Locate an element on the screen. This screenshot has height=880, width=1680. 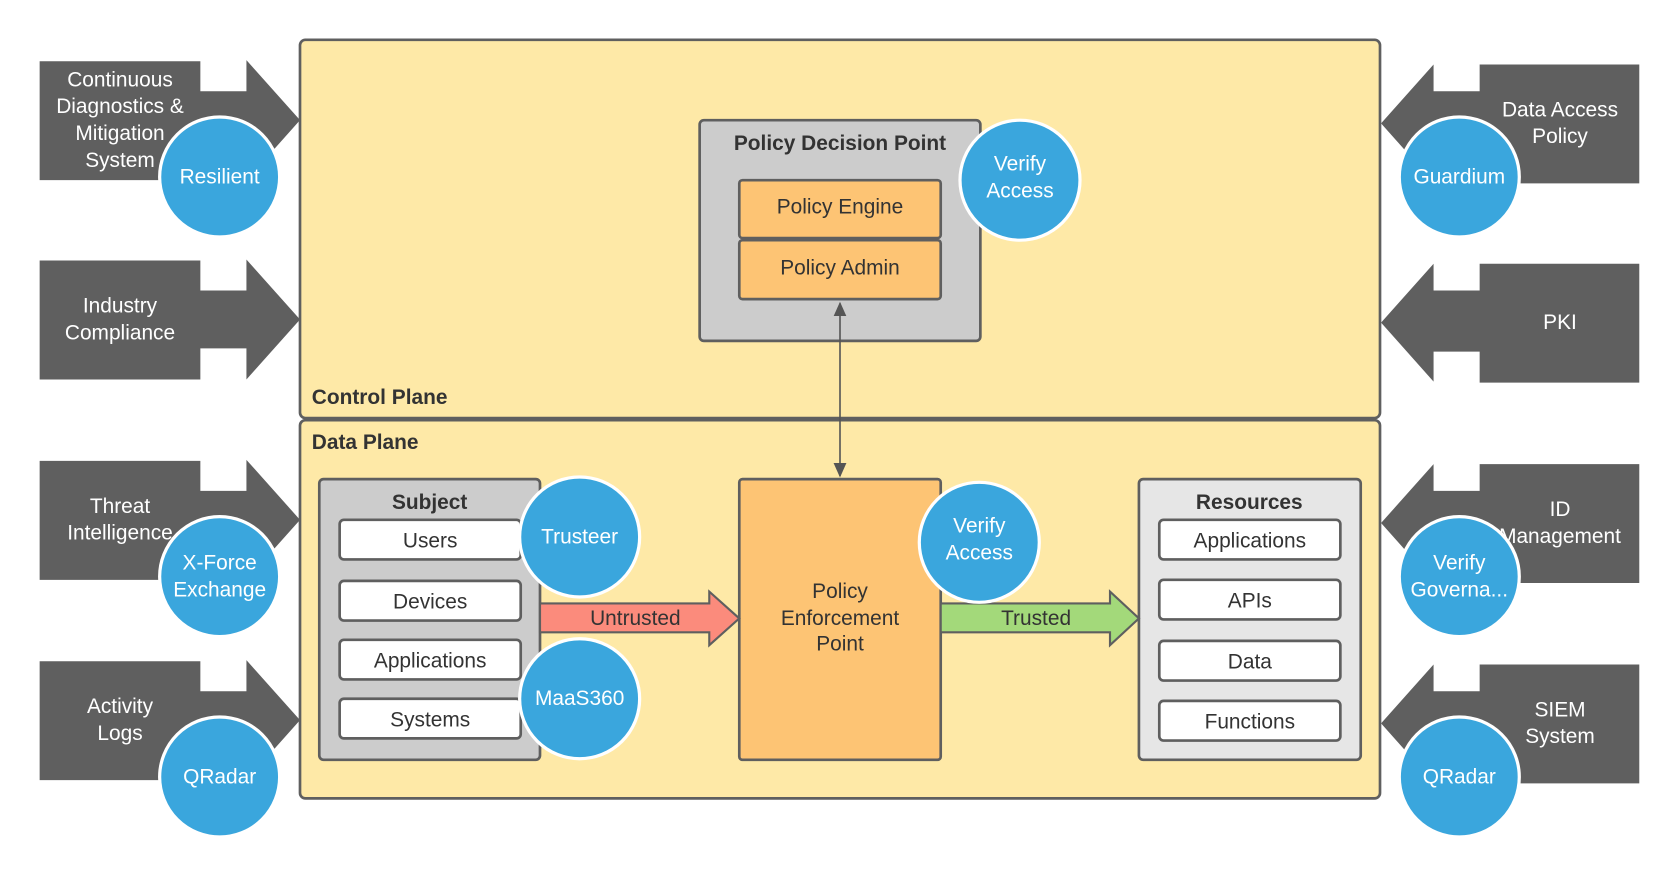
input-label: Diagnostics & is located at coordinates (120, 106).